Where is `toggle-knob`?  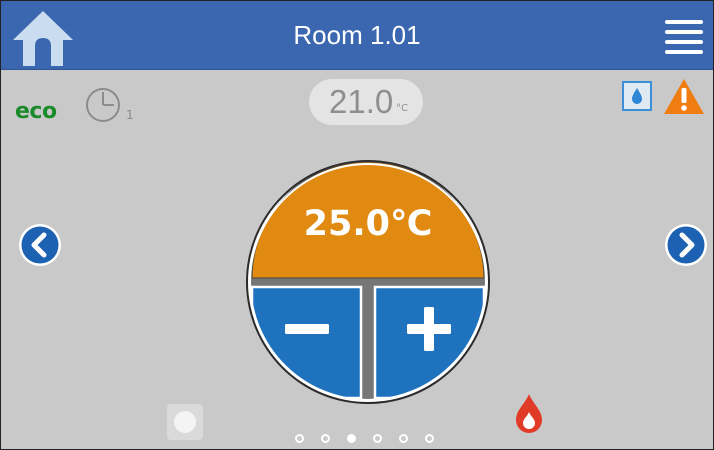 toggle-knob is located at coordinates (185, 422).